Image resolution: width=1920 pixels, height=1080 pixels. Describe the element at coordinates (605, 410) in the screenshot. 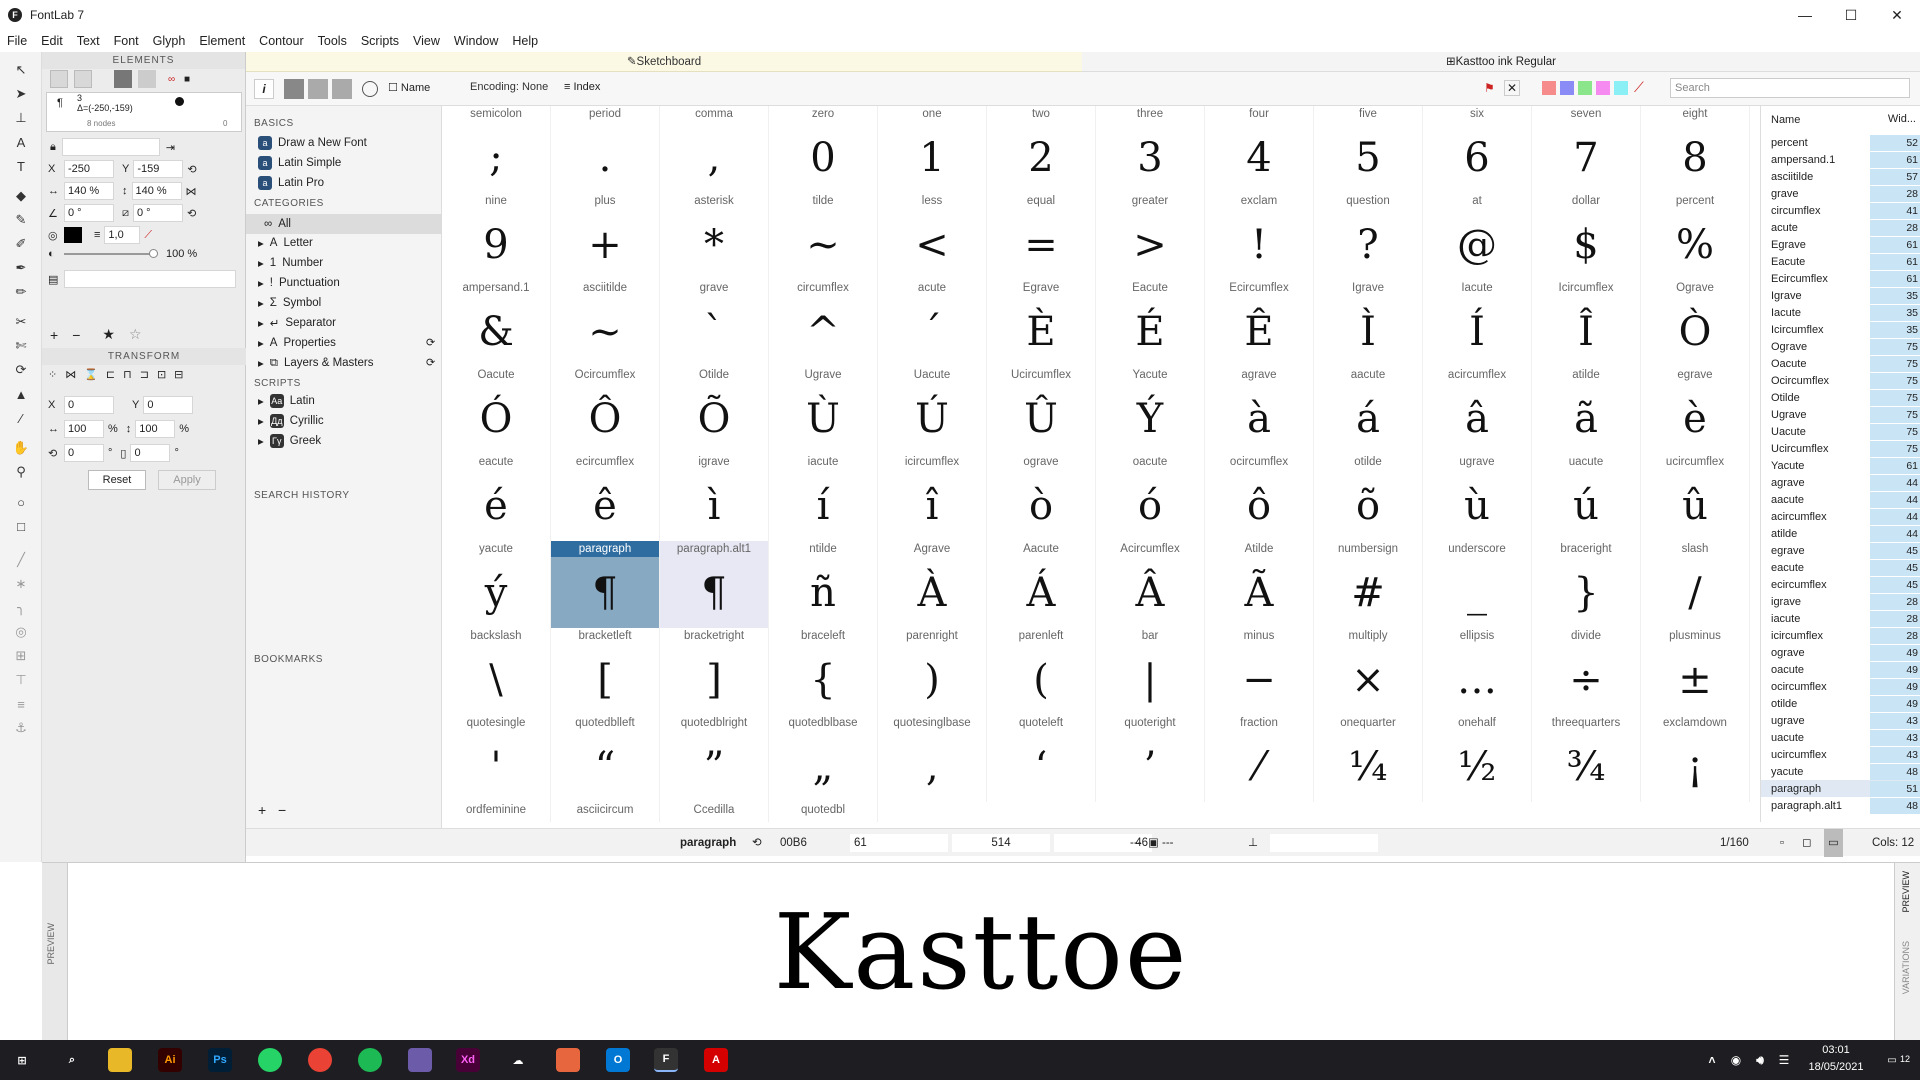

I see `glyph-cell: Ocircumflex Ô` at that location.